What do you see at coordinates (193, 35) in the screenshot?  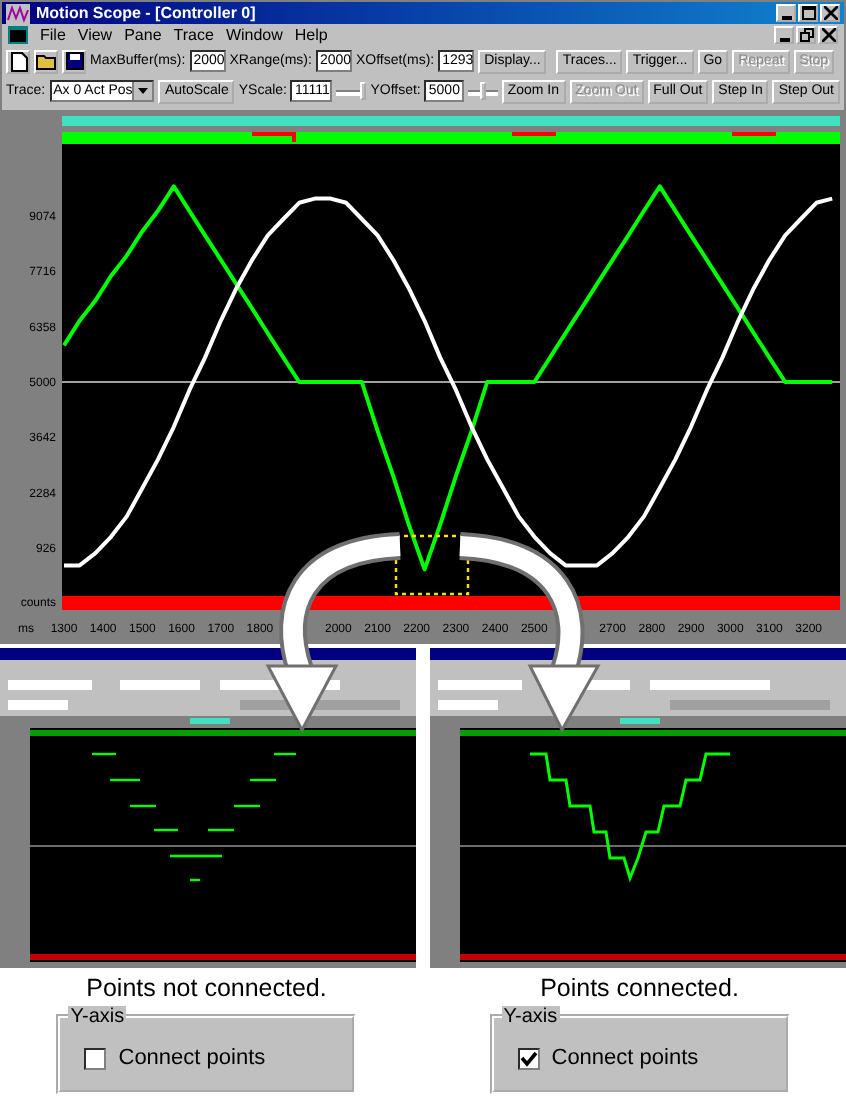 I see `menu-item: Trace` at bounding box center [193, 35].